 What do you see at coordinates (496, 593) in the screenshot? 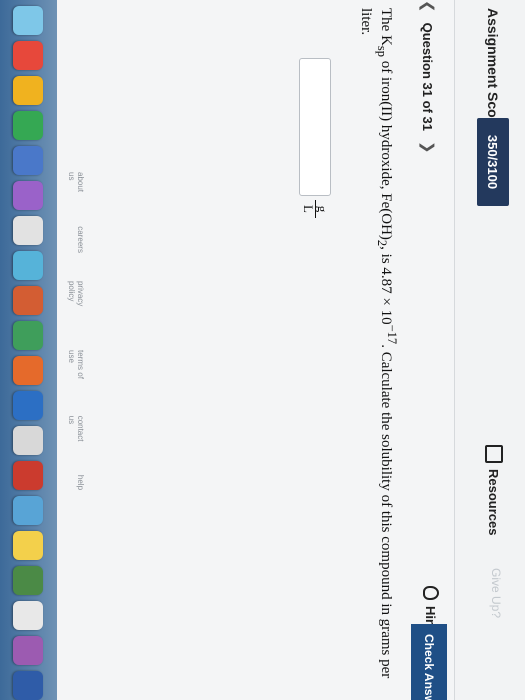
I see `give-up-button: Give Up?` at bounding box center [496, 593].